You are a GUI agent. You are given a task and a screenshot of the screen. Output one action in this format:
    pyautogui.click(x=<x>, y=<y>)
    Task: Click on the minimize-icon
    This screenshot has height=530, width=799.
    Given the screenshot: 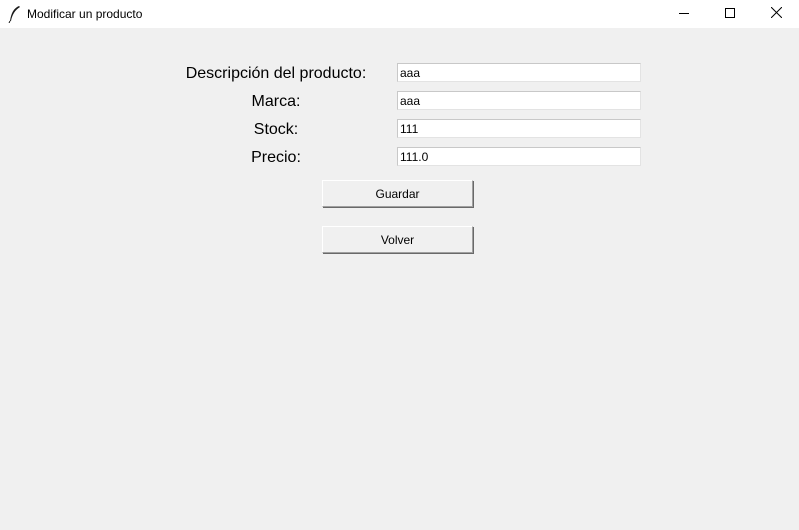 What is the action you would take?
    pyautogui.click(x=684, y=14)
    